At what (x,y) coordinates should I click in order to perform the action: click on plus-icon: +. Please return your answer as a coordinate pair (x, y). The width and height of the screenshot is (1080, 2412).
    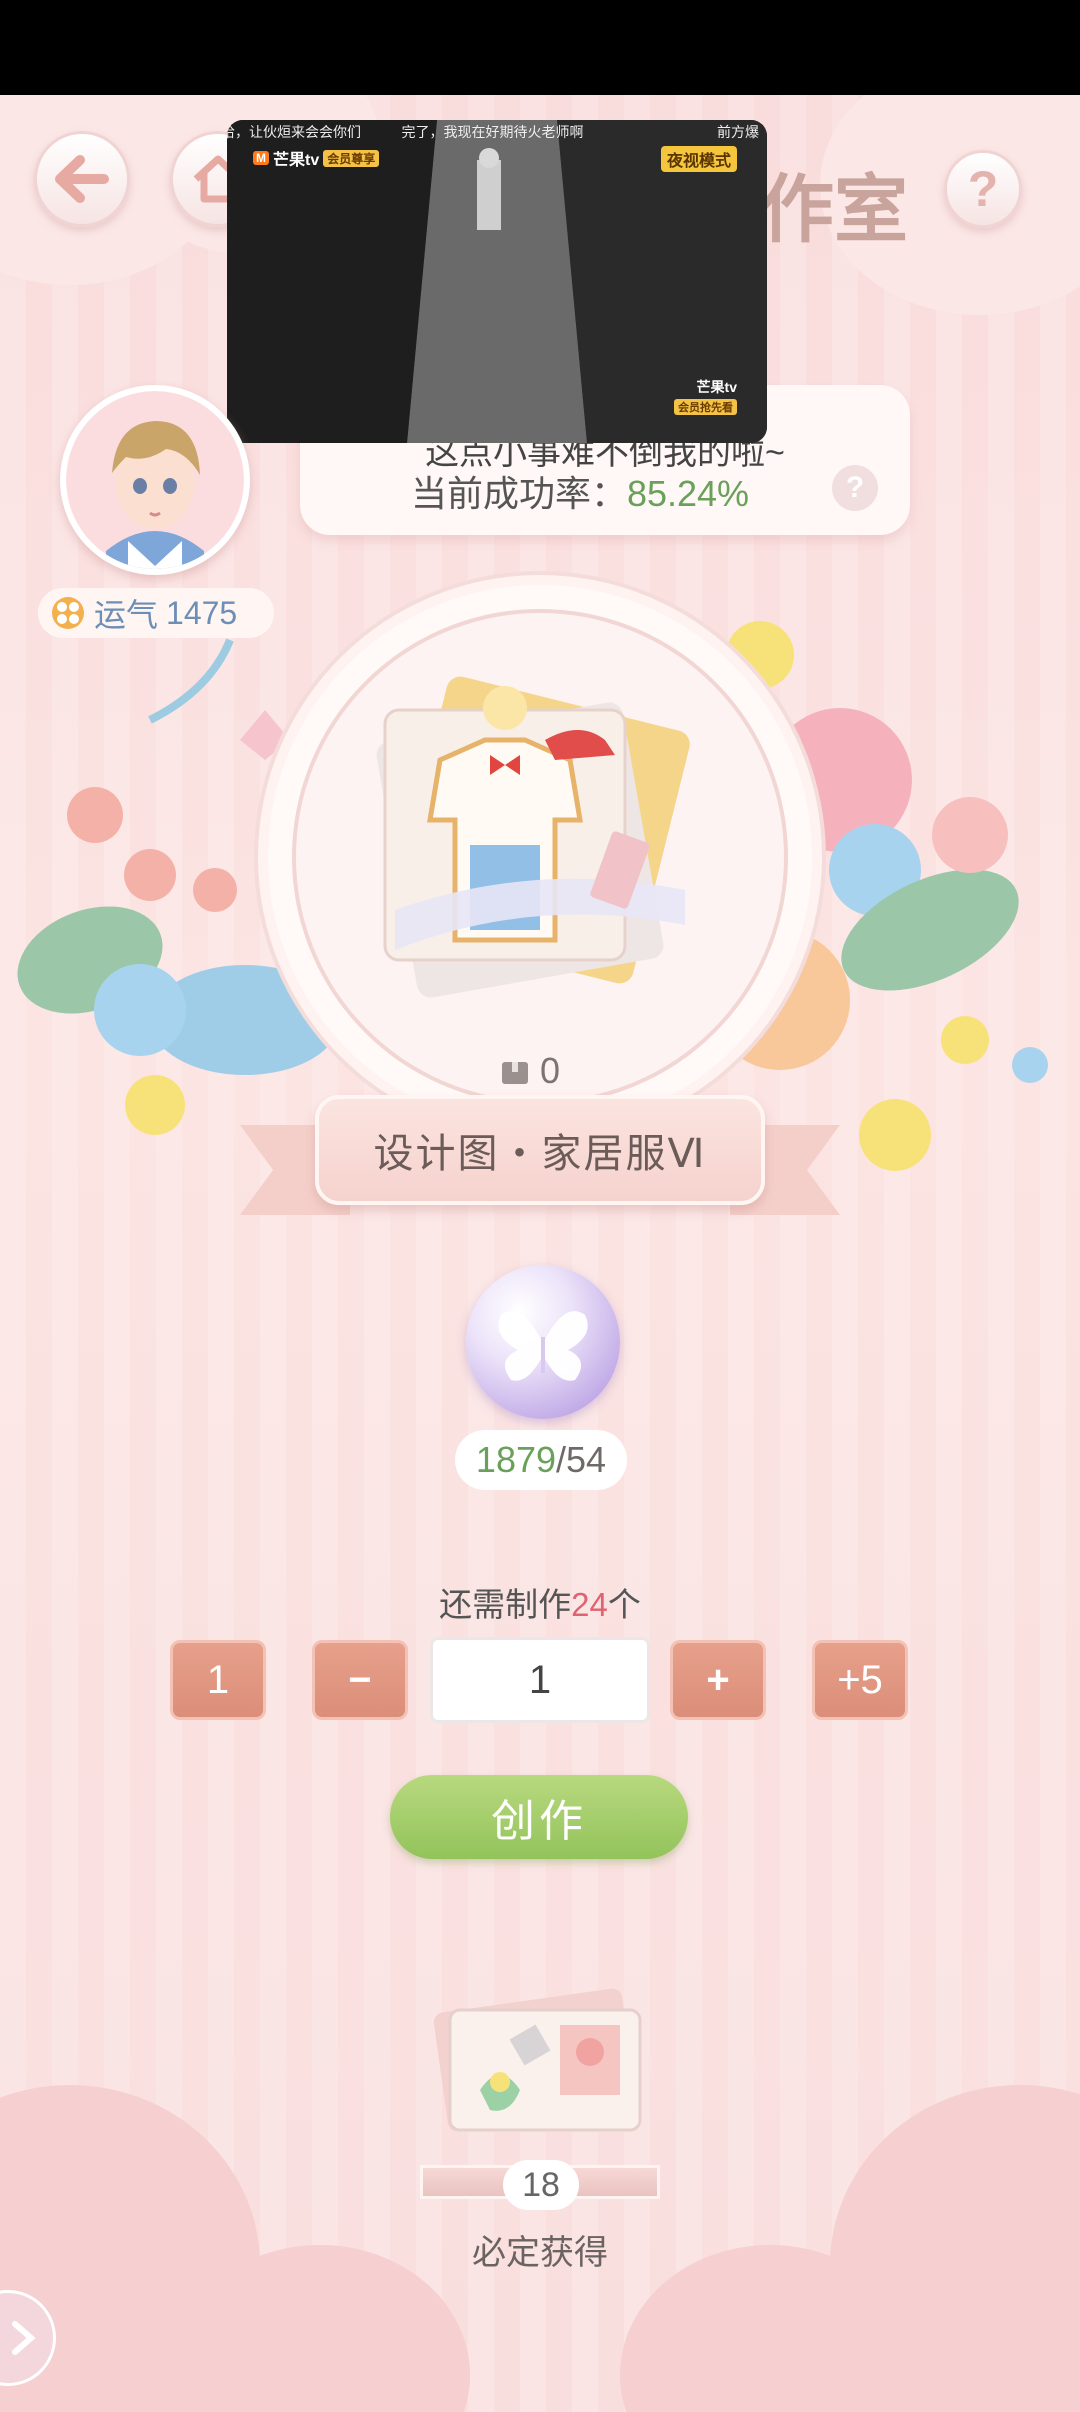
    Looking at the image, I should click on (718, 1679).